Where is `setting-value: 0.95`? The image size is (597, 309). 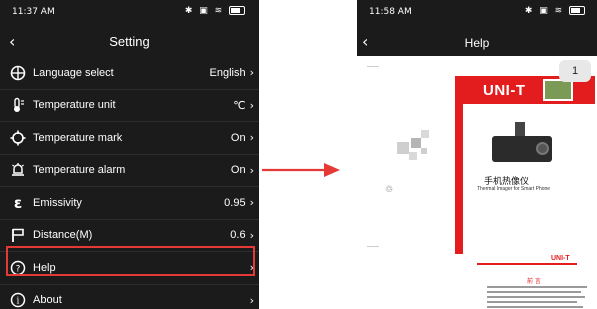 setting-value: 0.95 is located at coordinates (235, 202).